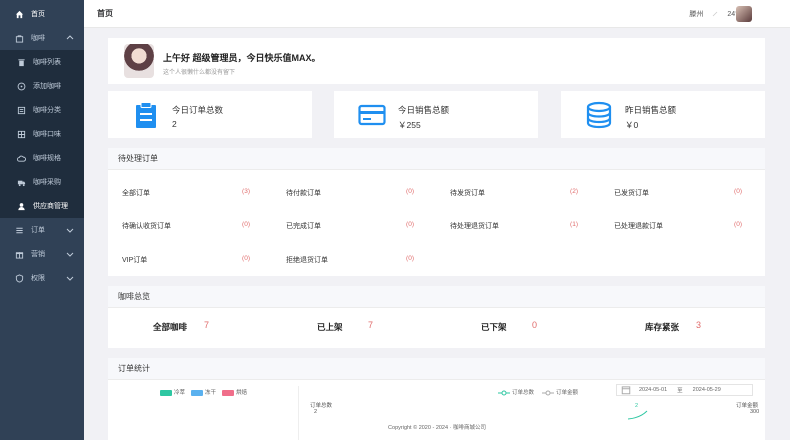  What do you see at coordinates (307, 260) in the screenshot?
I see `pending-label: 拒绝退货订单` at bounding box center [307, 260].